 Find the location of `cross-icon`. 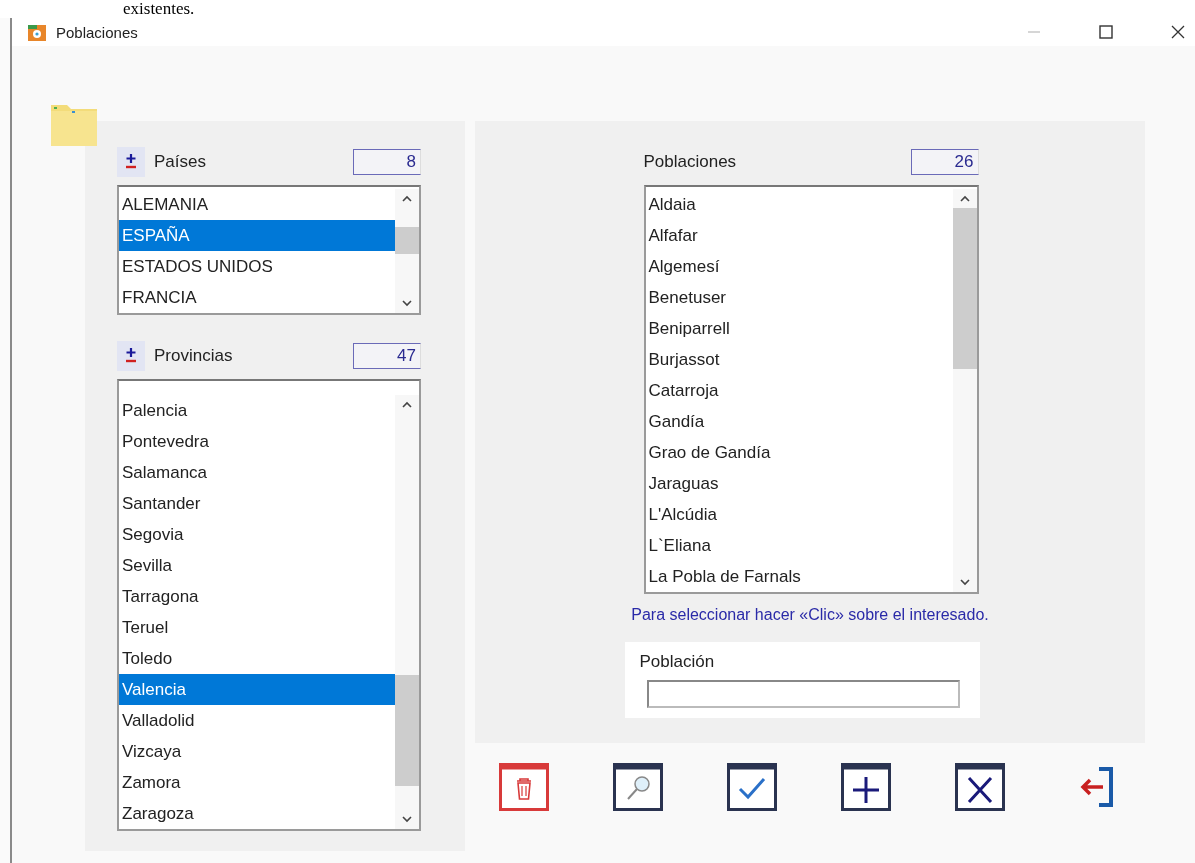

cross-icon is located at coordinates (980, 787).